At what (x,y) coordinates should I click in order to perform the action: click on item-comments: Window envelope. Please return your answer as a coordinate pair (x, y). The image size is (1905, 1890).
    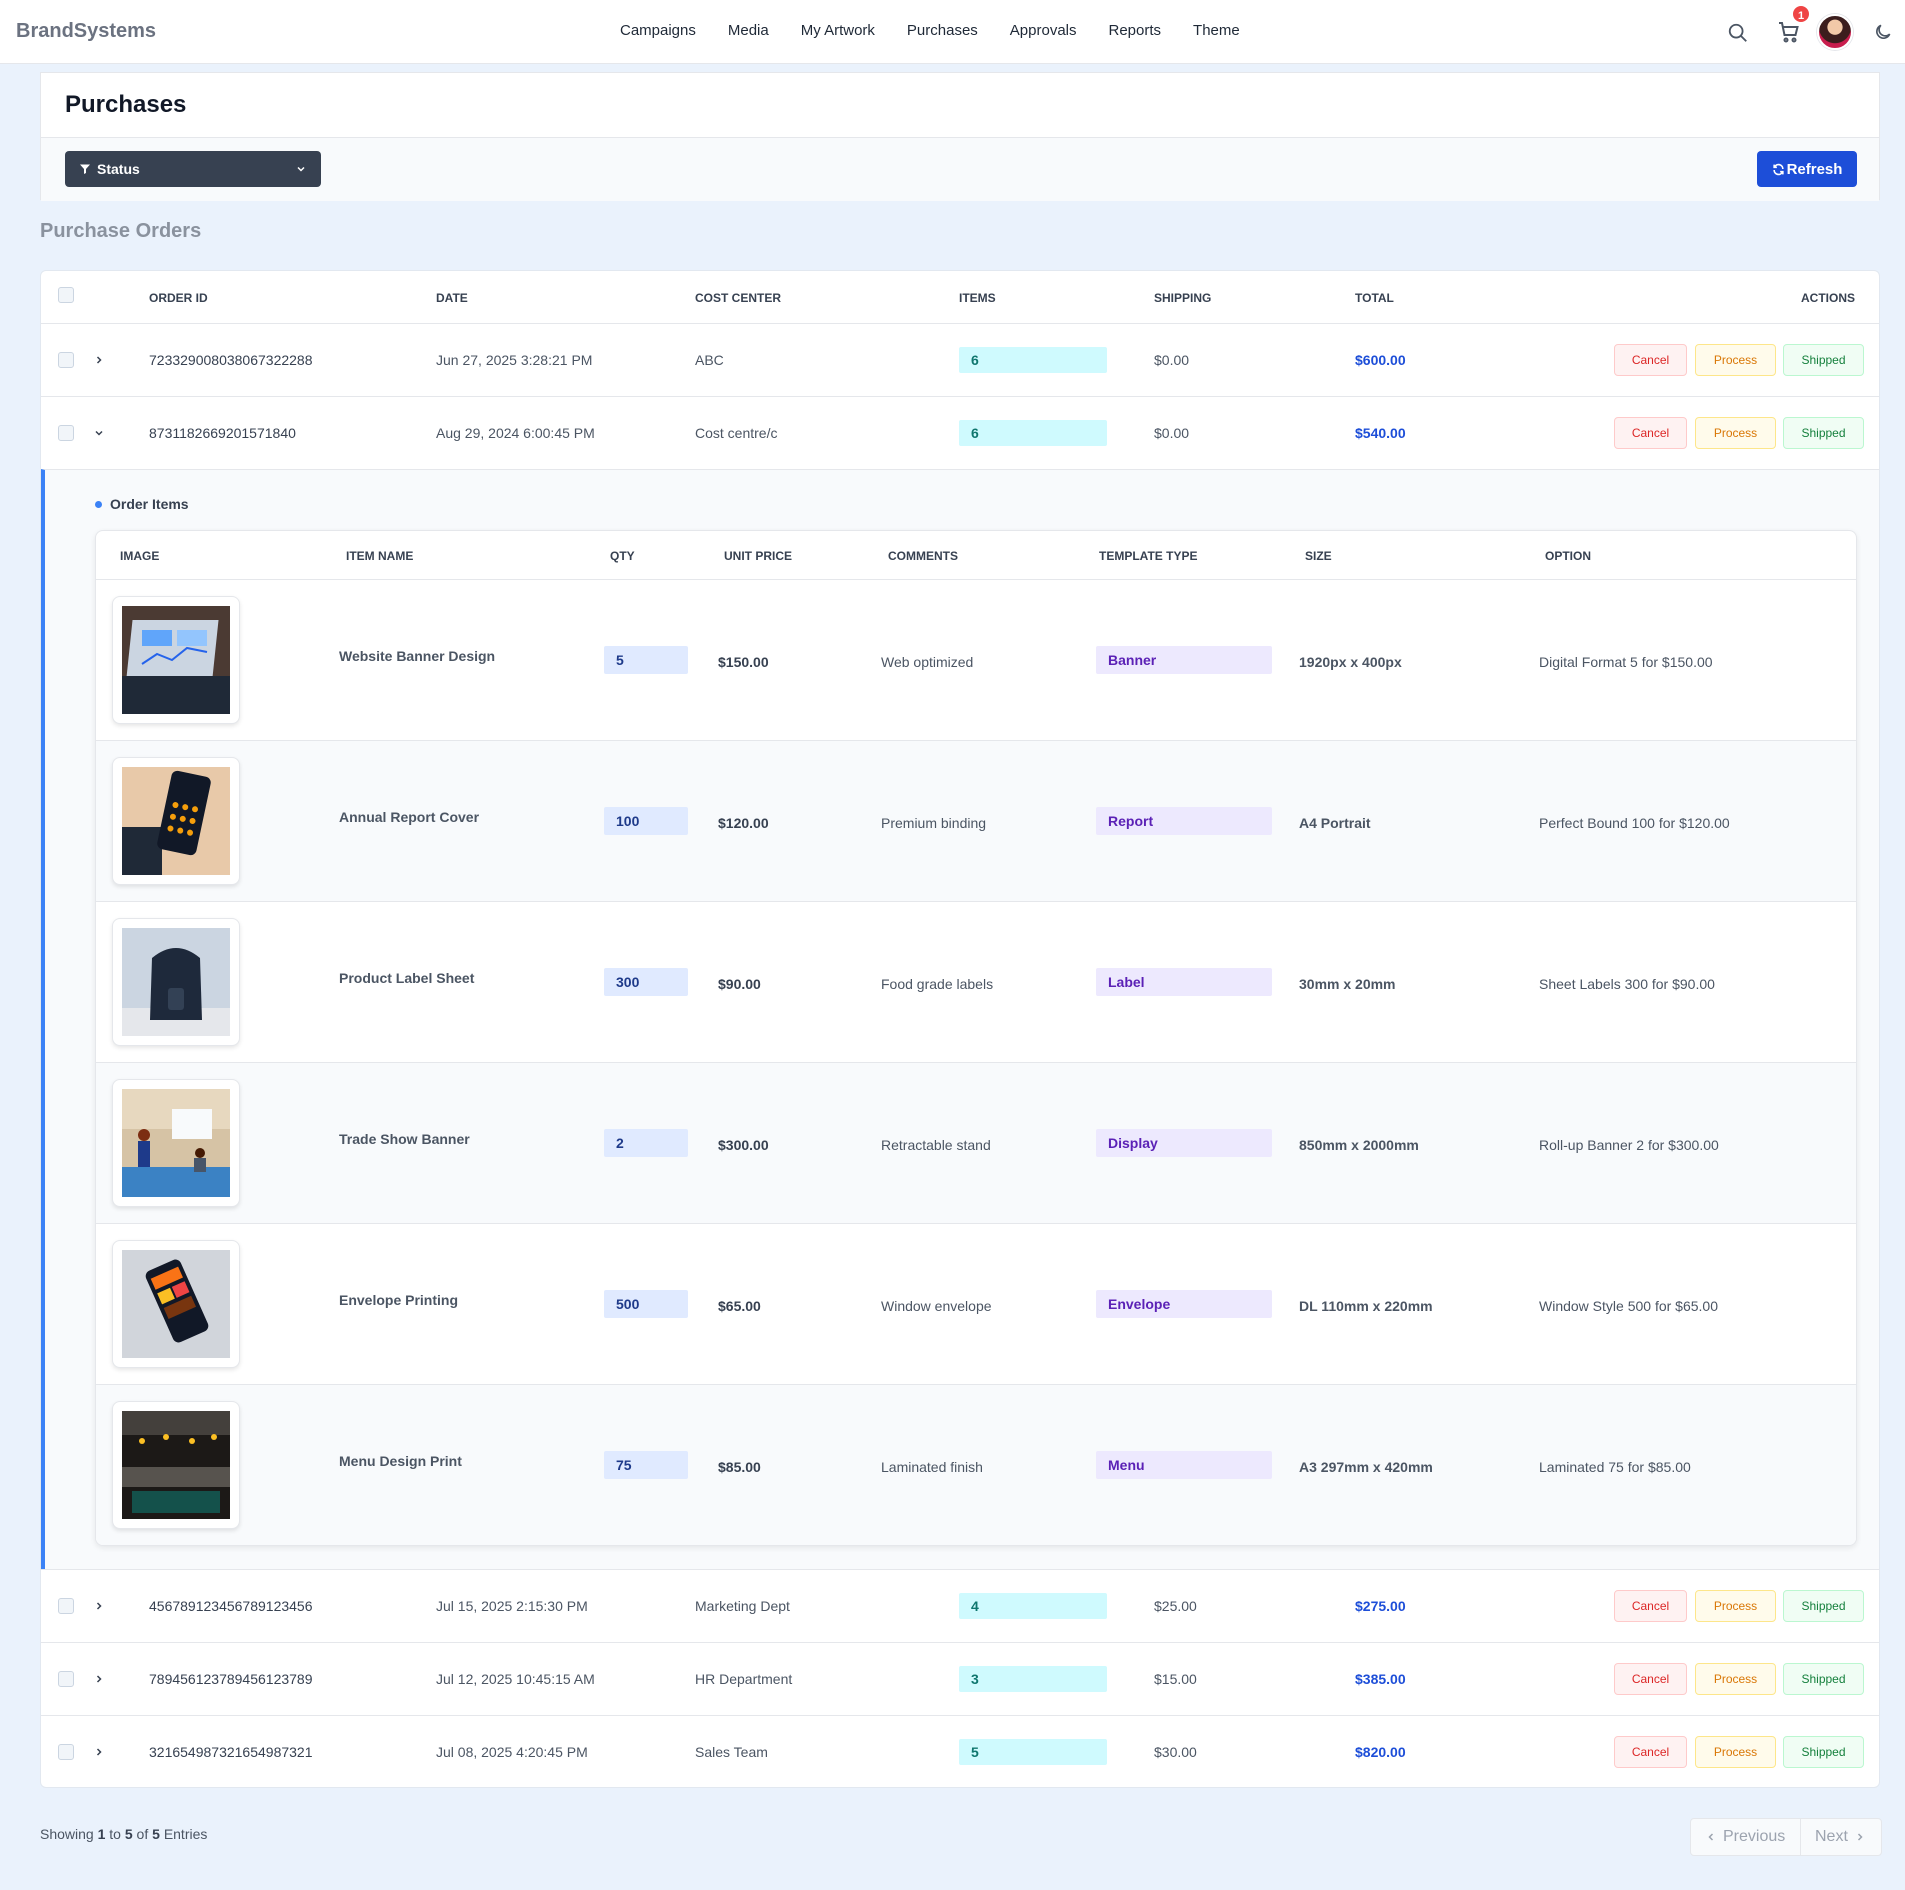
    Looking at the image, I should click on (936, 1306).